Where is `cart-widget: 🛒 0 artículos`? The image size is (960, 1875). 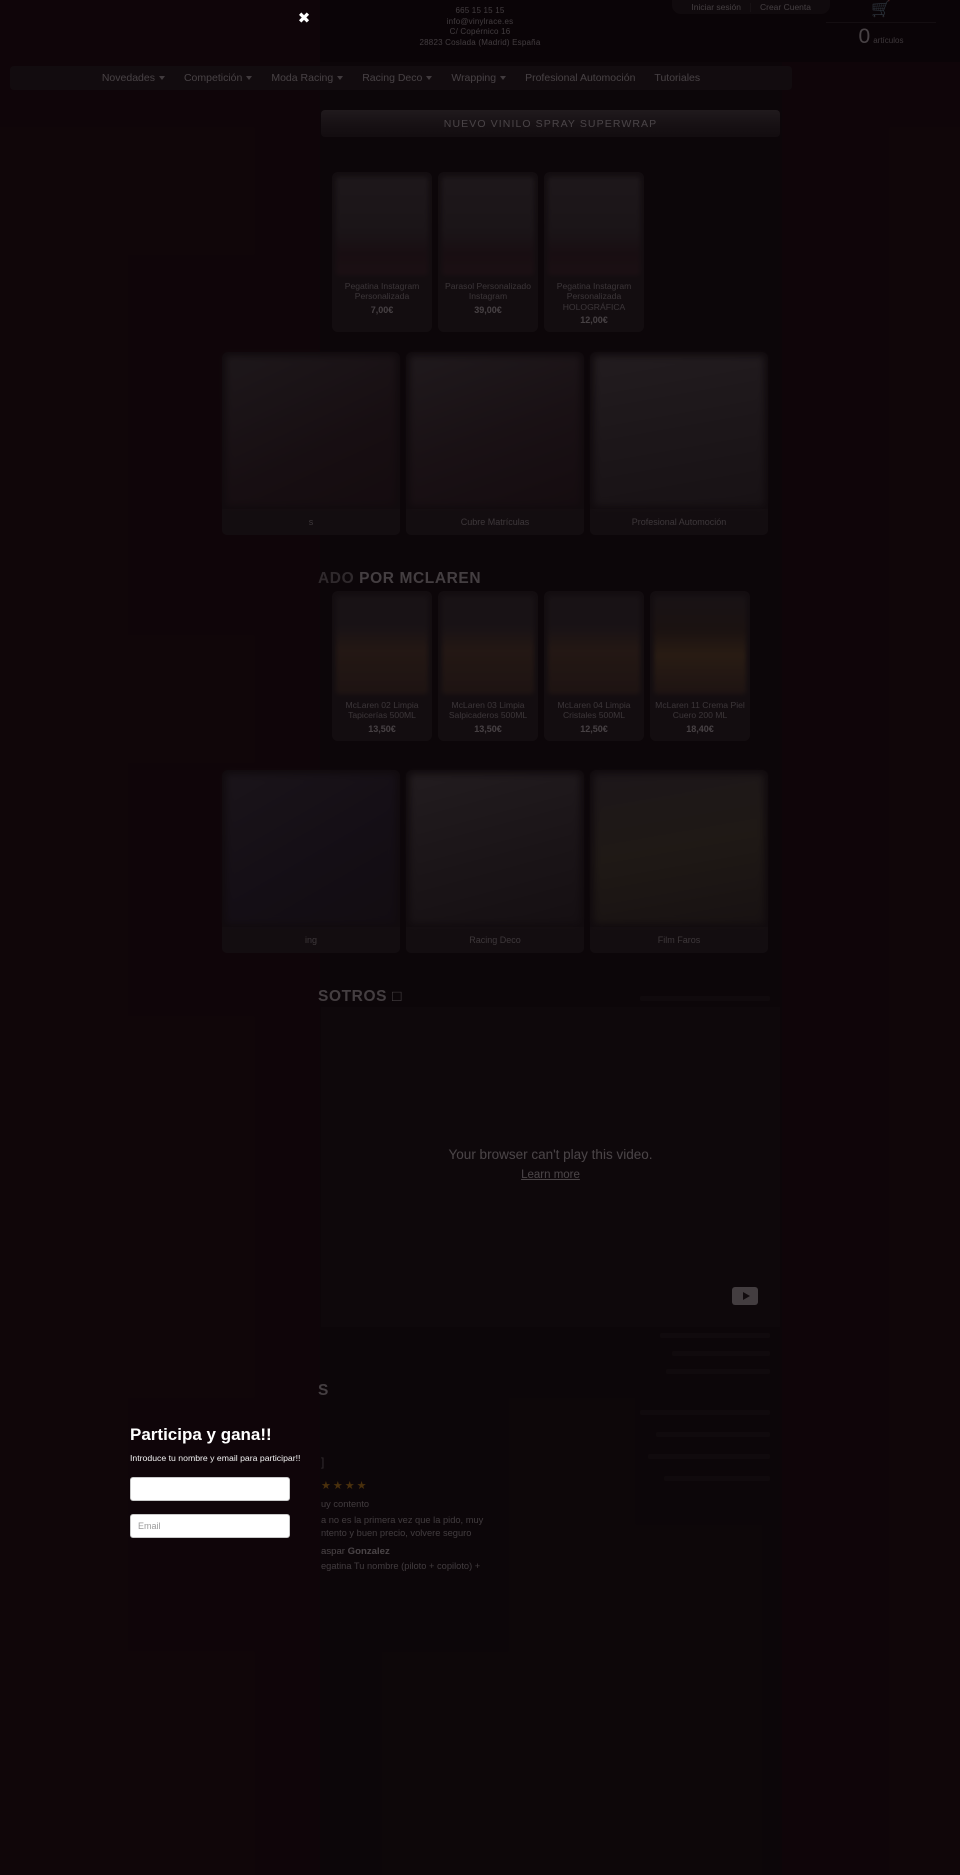
cart-widget: 🛒 0 artículos is located at coordinates (881, 25).